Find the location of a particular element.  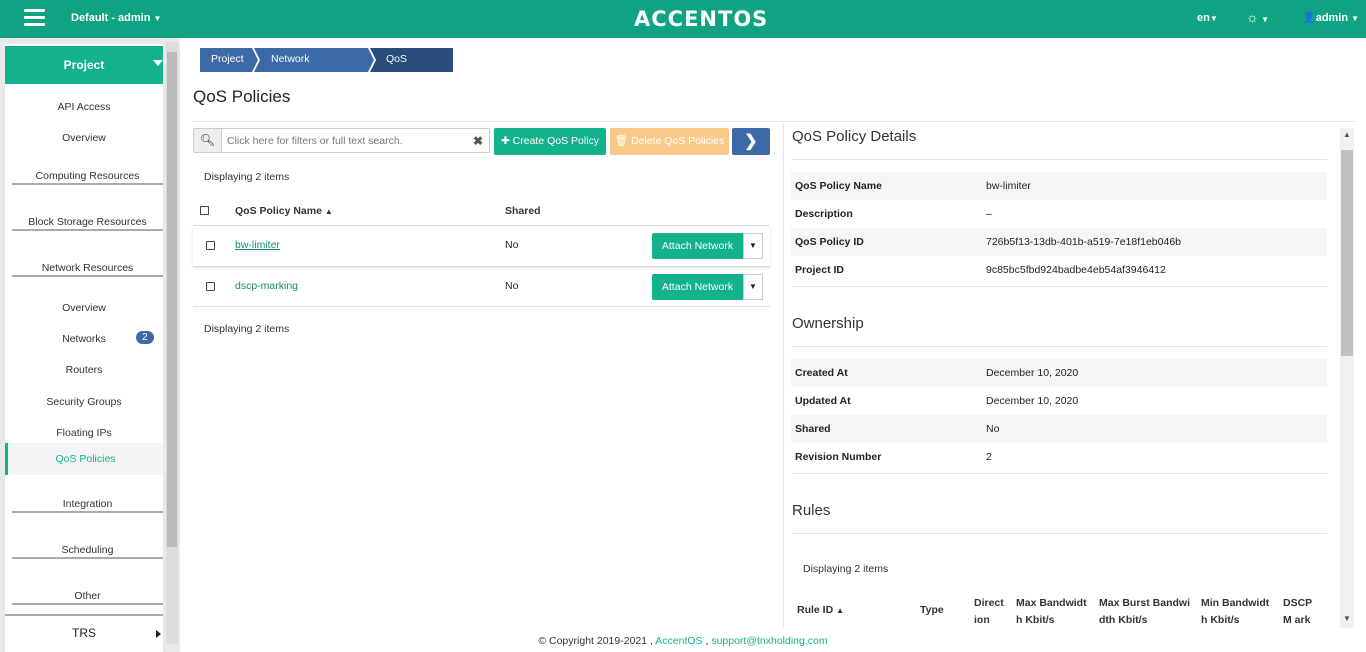

sidebar-item-routers: Routers is located at coordinates (84, 370).